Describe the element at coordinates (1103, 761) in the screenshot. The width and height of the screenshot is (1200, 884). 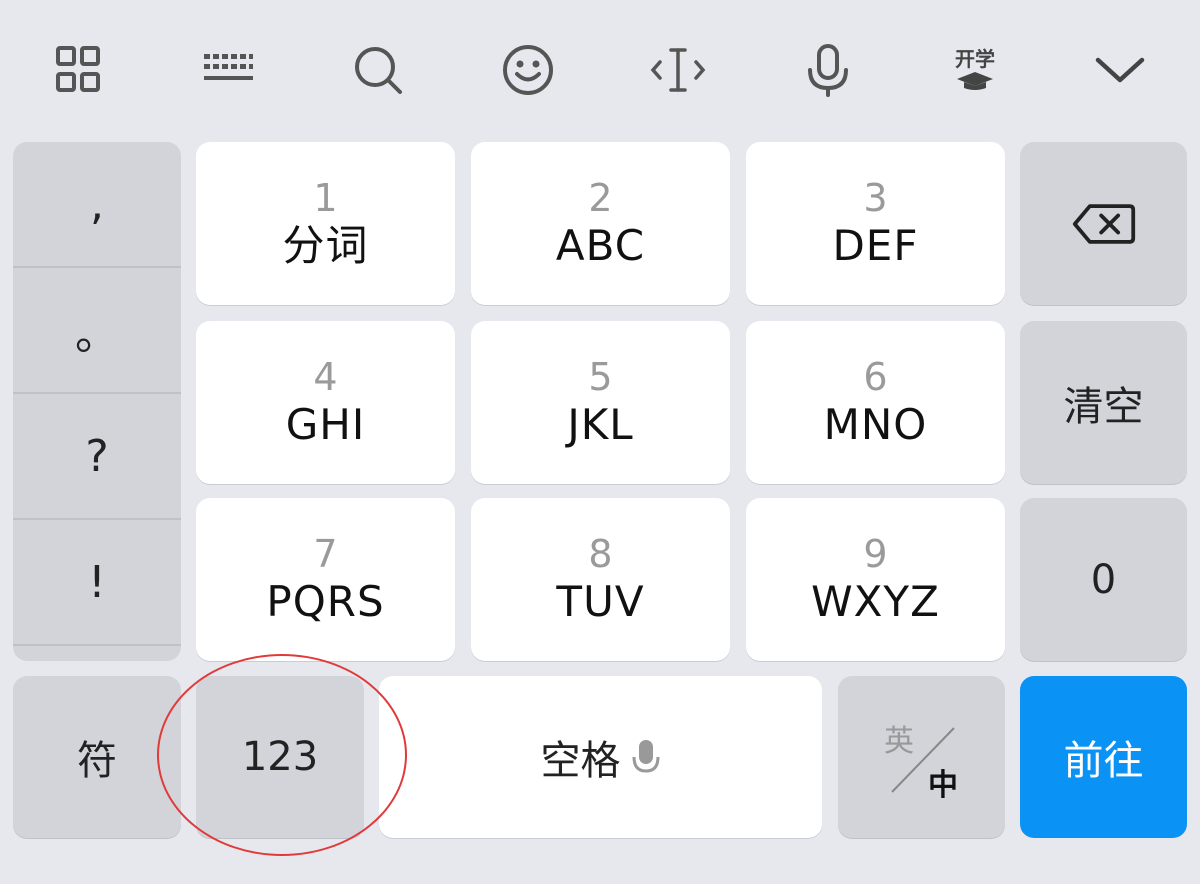
I see `go-label: 前往` at that location.